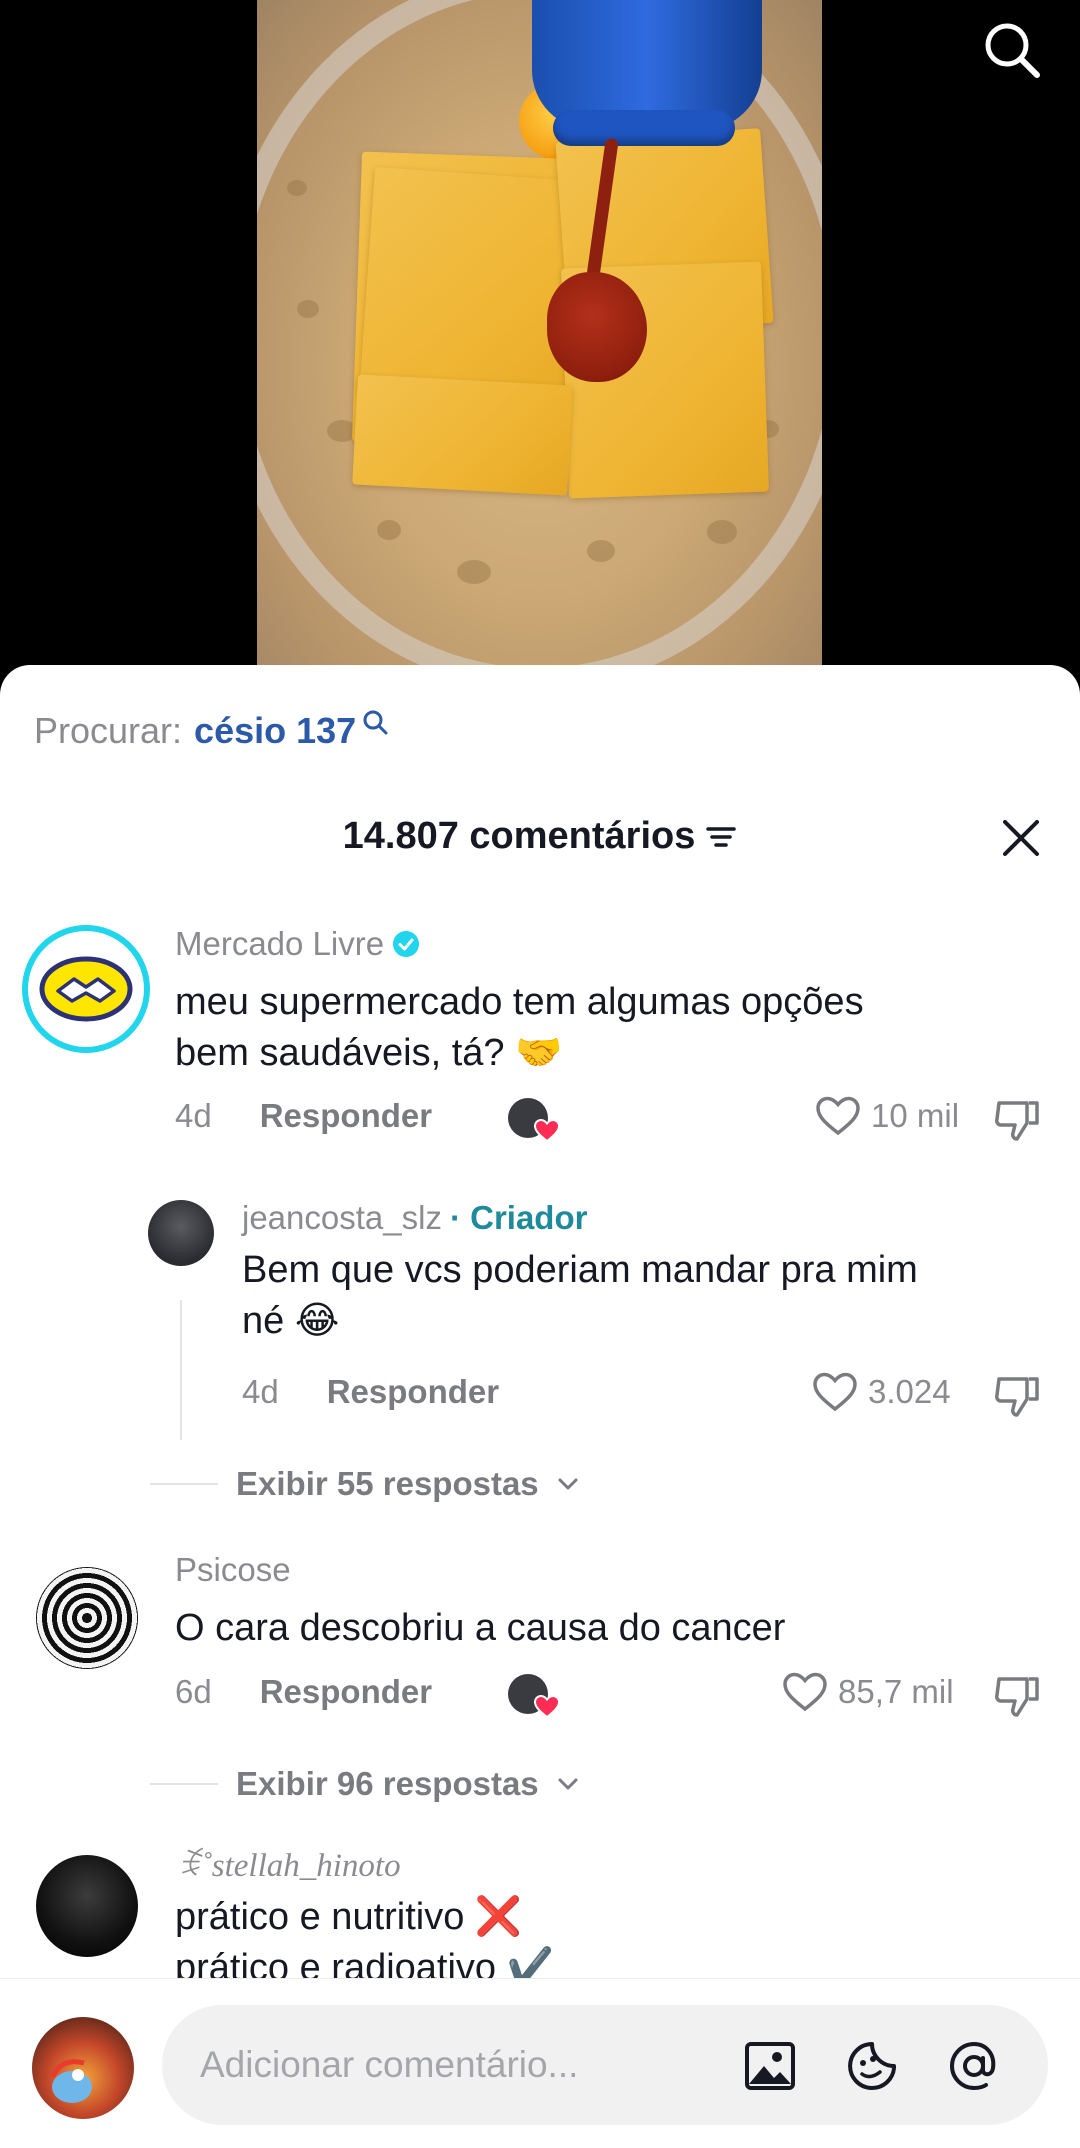  Describe the element at coordinates (288, 1863) in the screenshot. I see `comment-username: ꉂ˚stellah_hinoto` at that location.